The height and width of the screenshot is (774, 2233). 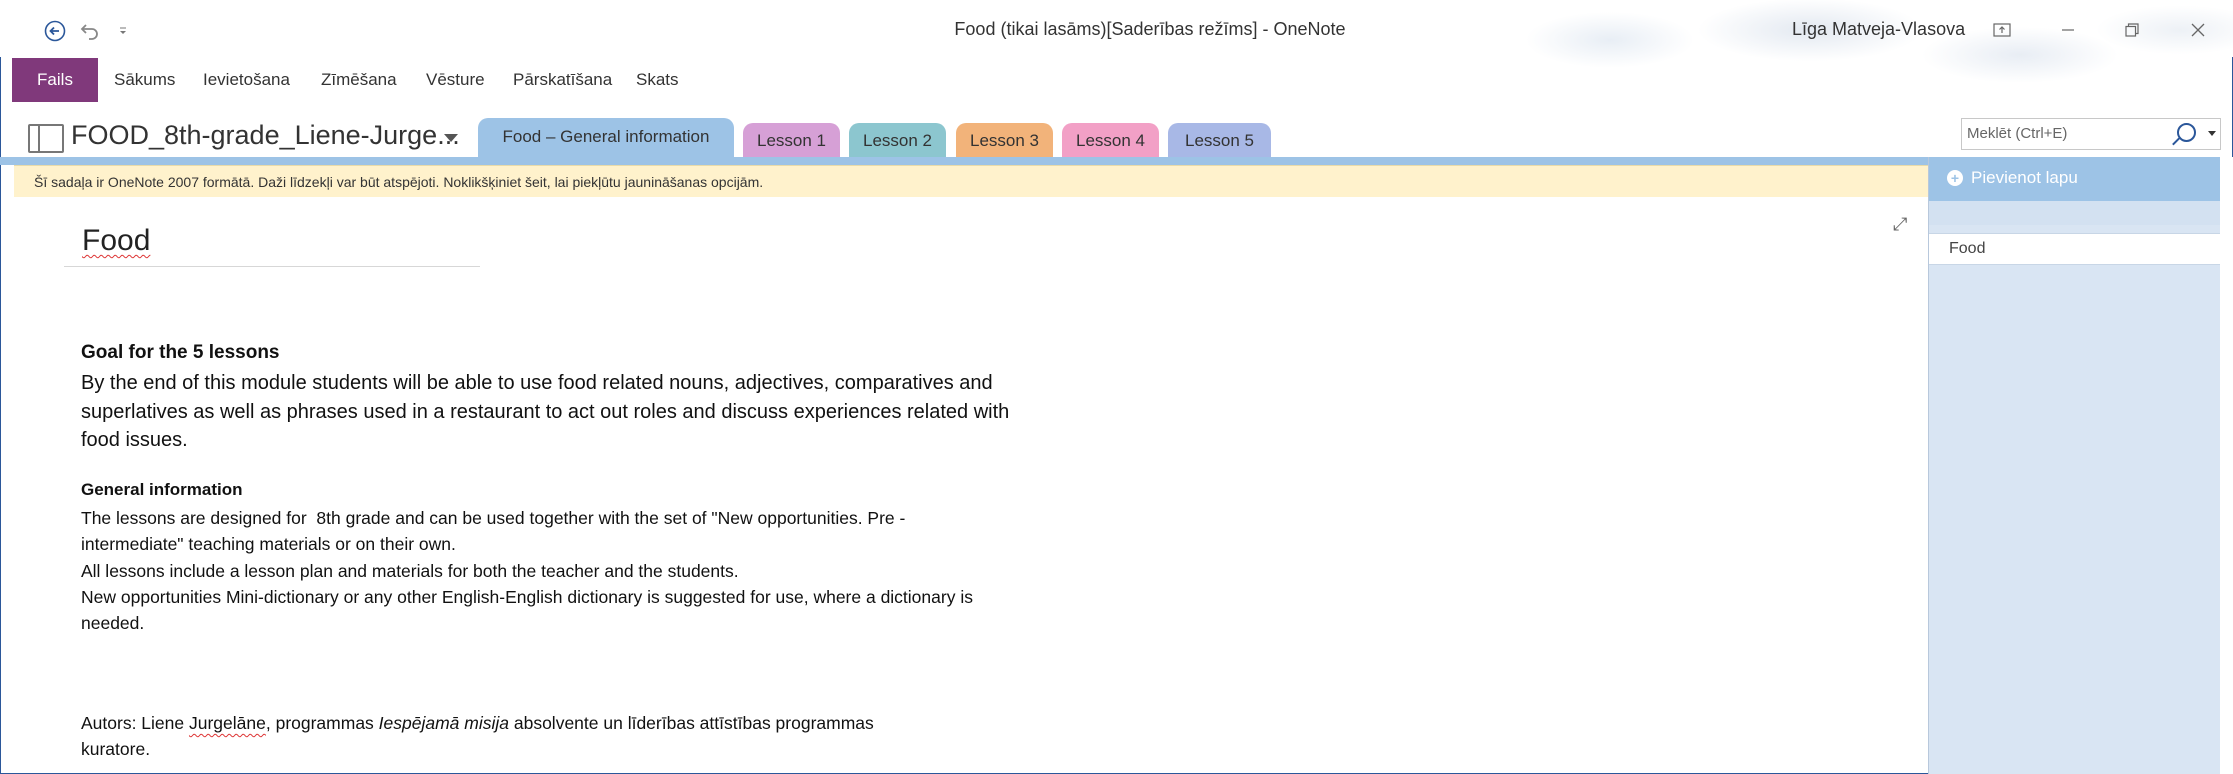 I want to click on add-icon: +, so click(x=1955, y=178).